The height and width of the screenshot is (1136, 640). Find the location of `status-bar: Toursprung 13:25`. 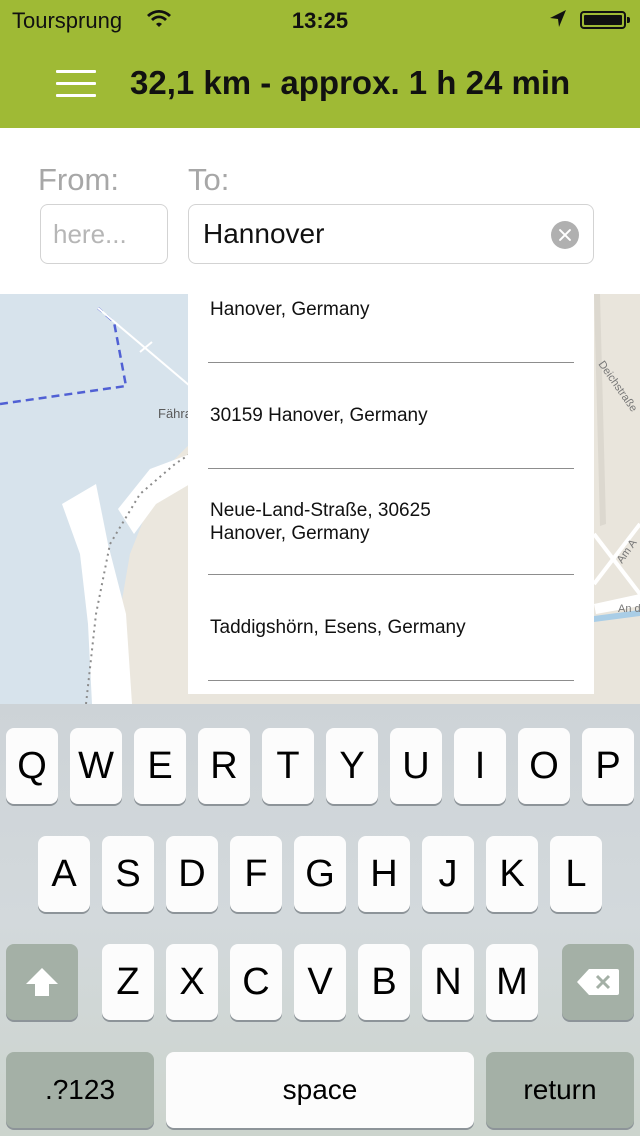

status-bar: Toursprung 13:25 is located at coordinates (320, 20).